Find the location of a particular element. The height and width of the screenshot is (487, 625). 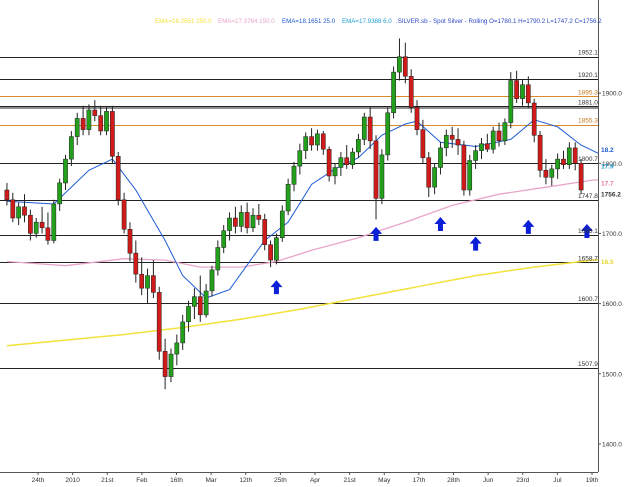

right-value-label-0: 18.2 is located at coordinates (607, 150).